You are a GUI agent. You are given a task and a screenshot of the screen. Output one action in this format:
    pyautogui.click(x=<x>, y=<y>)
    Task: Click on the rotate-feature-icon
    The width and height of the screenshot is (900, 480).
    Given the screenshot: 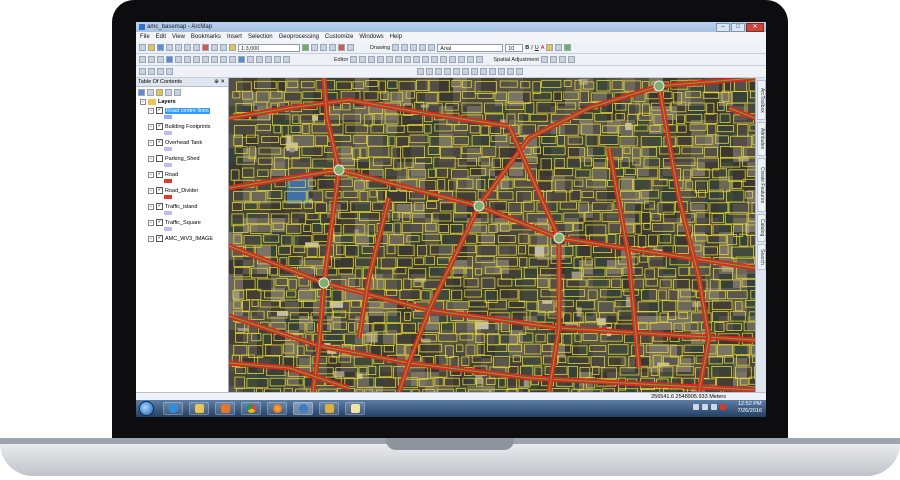 What is the action you would take?
    pyautogui.click(x=444, y=59)
    